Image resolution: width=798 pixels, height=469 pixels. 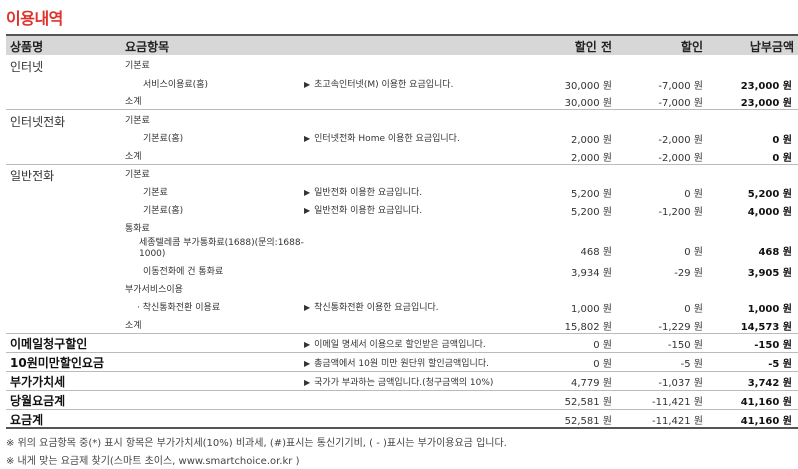 What do you see at coordinates (179, 308) in the screenshot?
I see `item-name: · 착신통화전환 이용료` at bounding box center [179, 308].